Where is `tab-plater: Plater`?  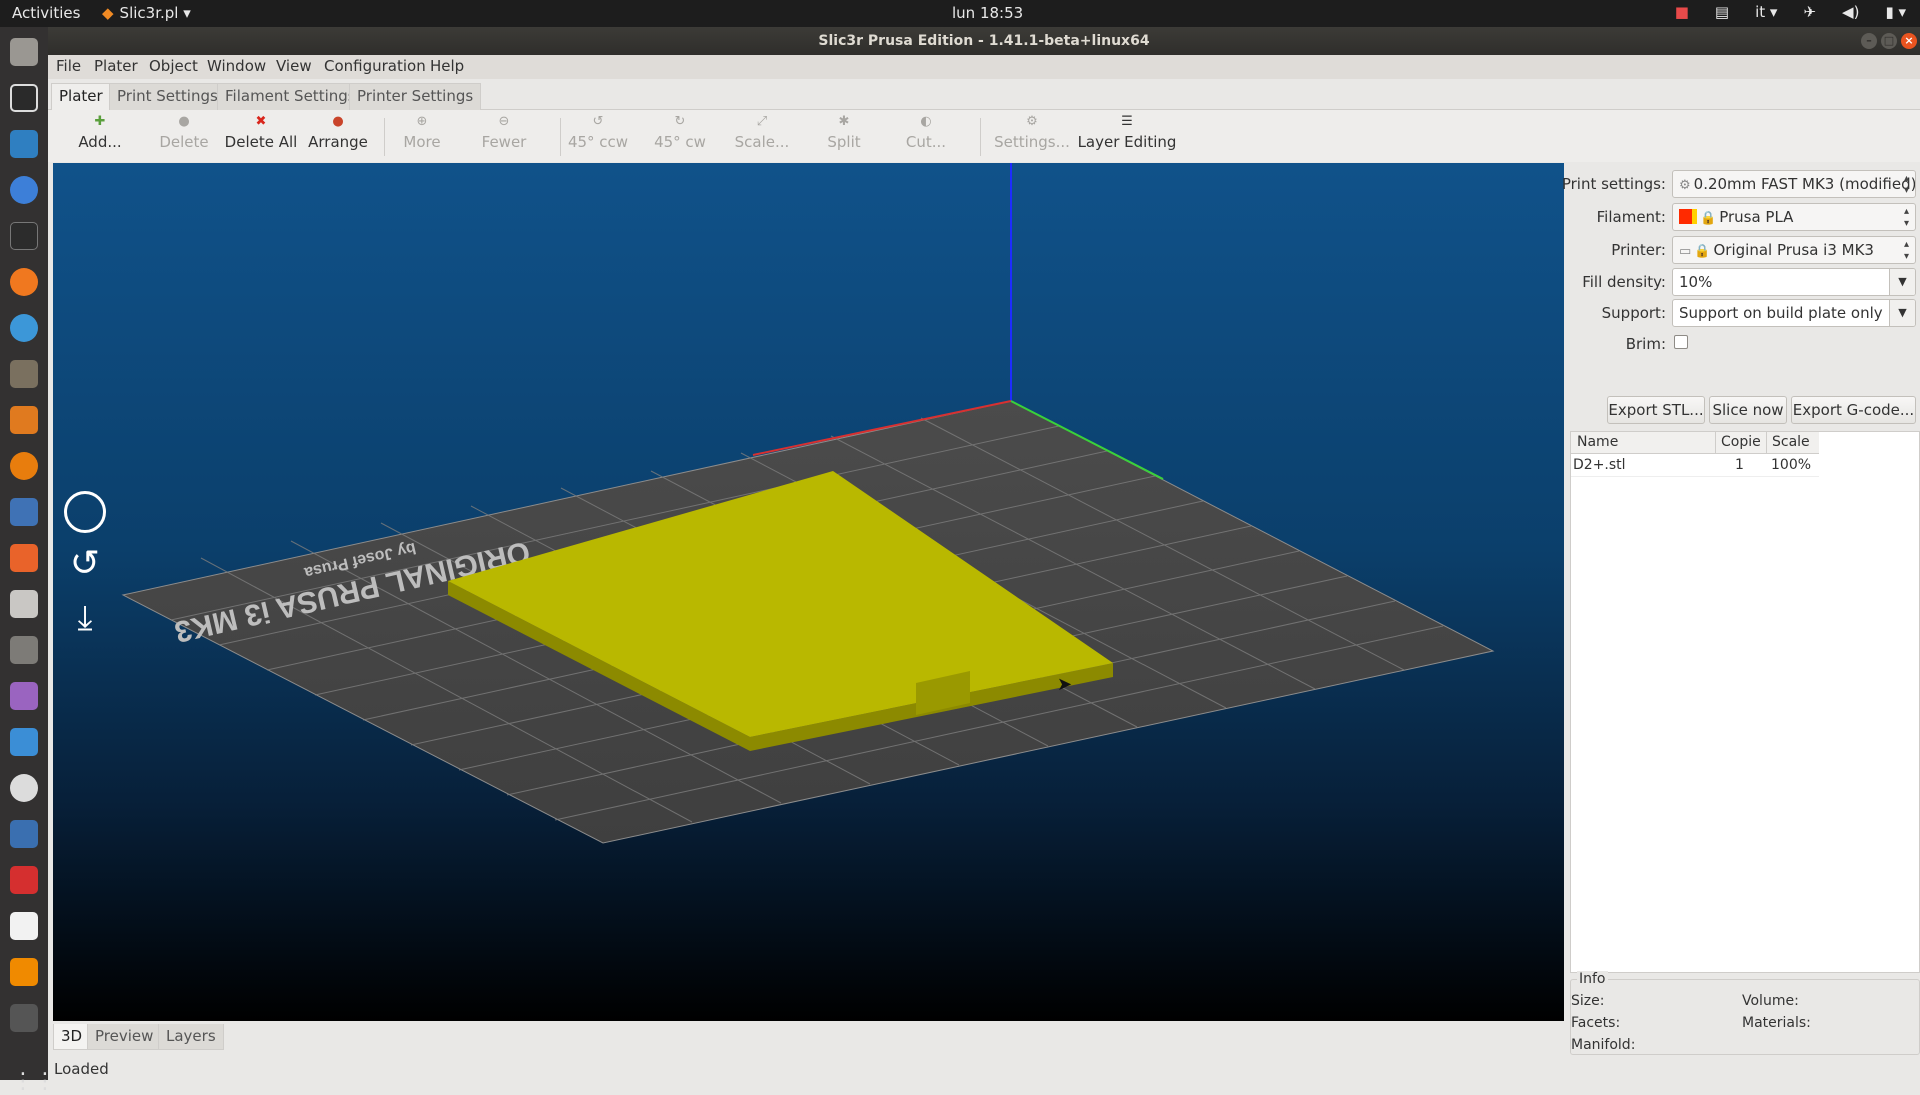 tab-plater: Plater is located at coordinates (81, 97).